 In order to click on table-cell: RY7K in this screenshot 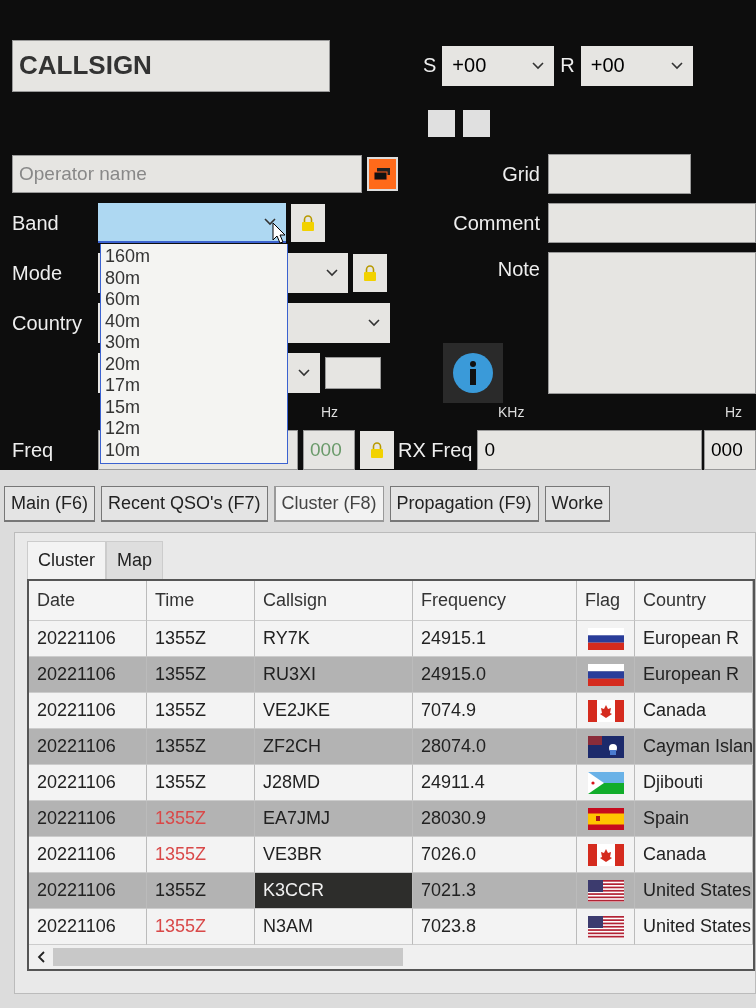, I will do `click(334, 639)`.